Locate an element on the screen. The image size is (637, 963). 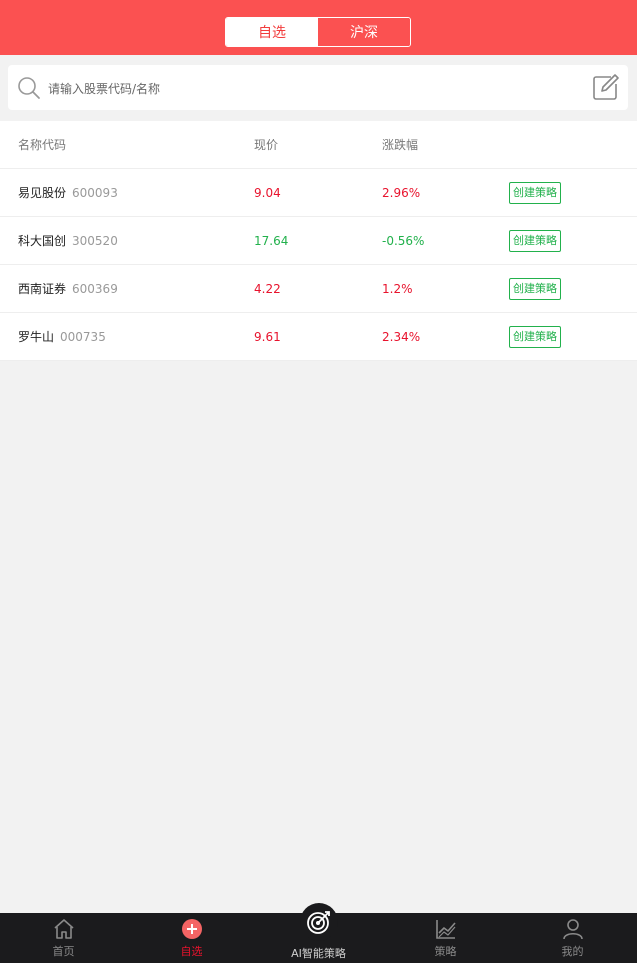
stock-price: 17.64 is located at coordinates (271, 240).